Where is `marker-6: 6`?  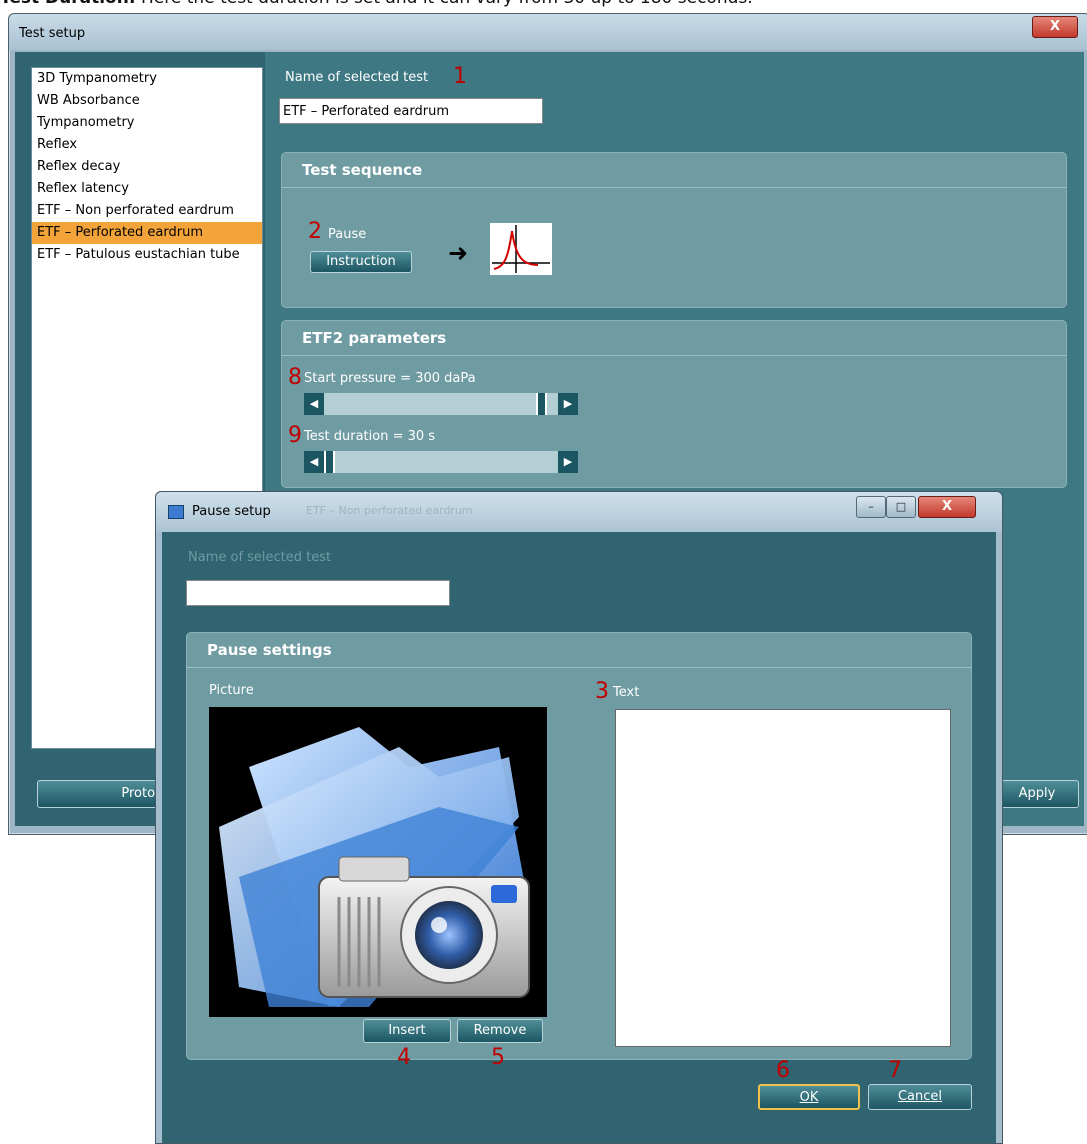 marker-6: 6 is located at coordinates (783, 1070).